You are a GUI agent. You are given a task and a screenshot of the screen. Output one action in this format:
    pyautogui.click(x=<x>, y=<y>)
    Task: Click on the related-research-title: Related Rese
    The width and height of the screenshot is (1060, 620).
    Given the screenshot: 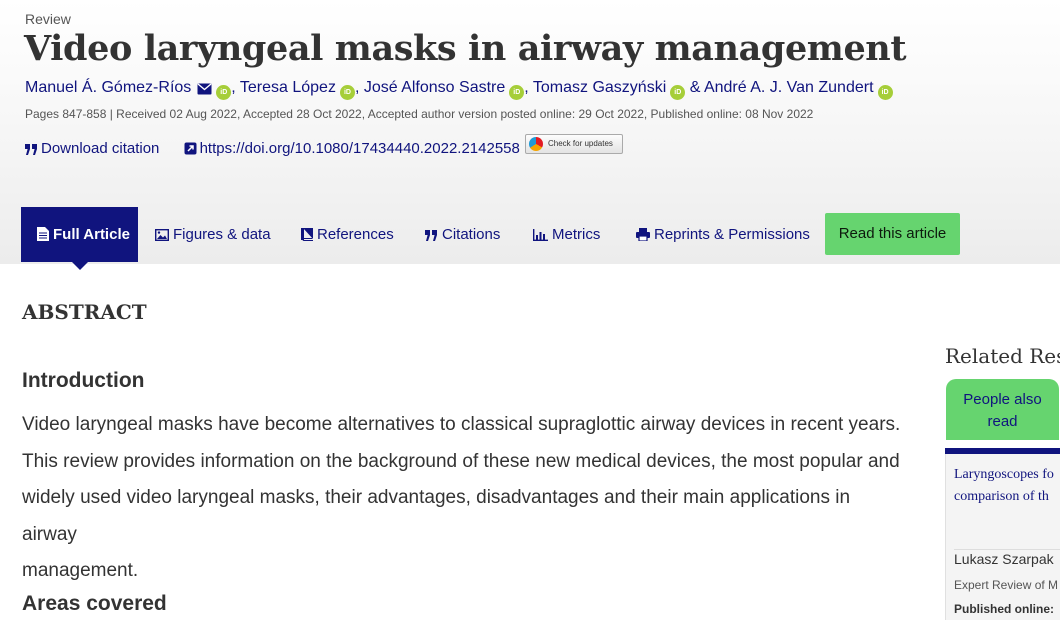 What is the action you would take?
    pyautogui.click(x=1002, y=356)
    